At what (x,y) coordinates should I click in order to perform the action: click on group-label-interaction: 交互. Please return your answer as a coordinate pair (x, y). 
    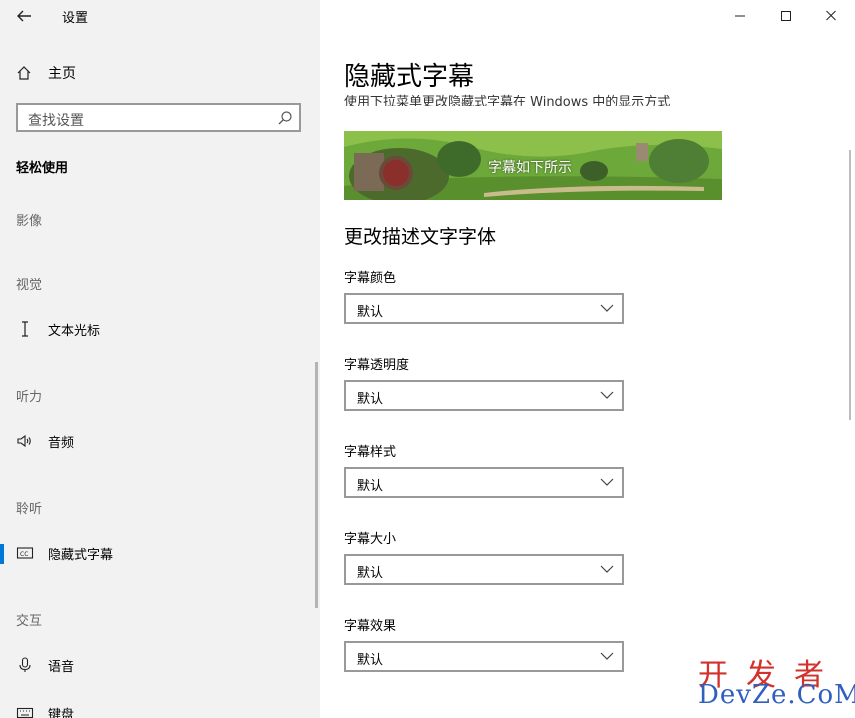
    Looking at the image, I should click on (29, 621).